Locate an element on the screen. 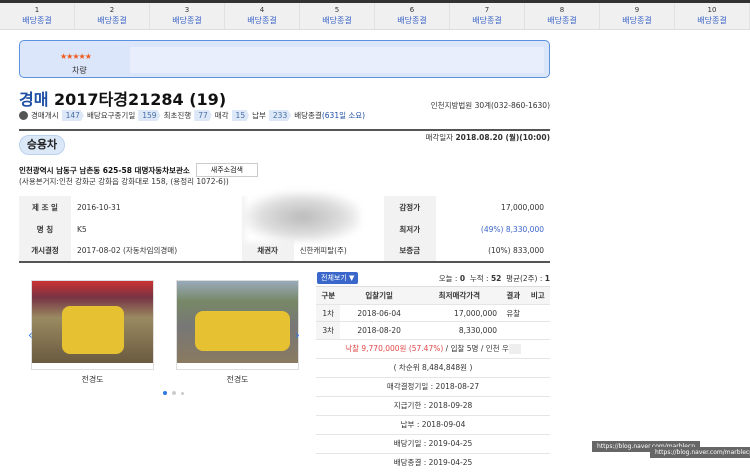  winning-bid: 낙찰 9,770,000원 (57.47%) / 입찰 5명 / 인천 우 is located at coordinates (433, 348).